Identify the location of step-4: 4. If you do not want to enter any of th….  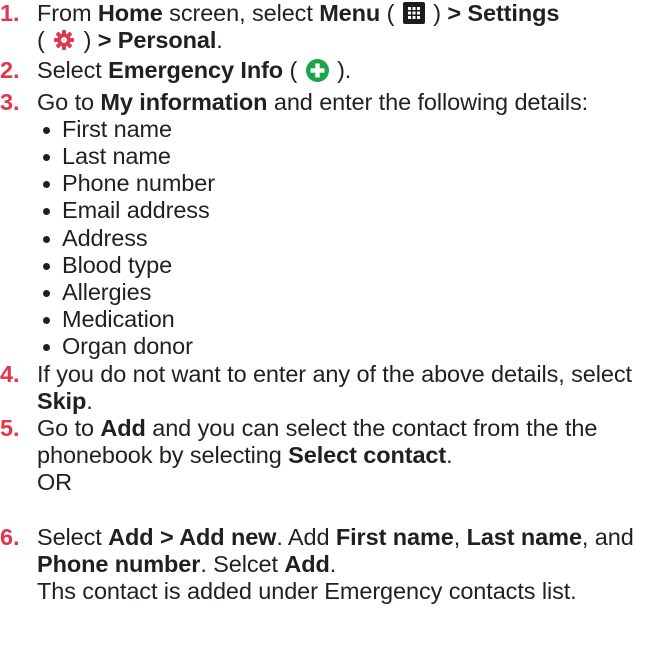
(325, 388).